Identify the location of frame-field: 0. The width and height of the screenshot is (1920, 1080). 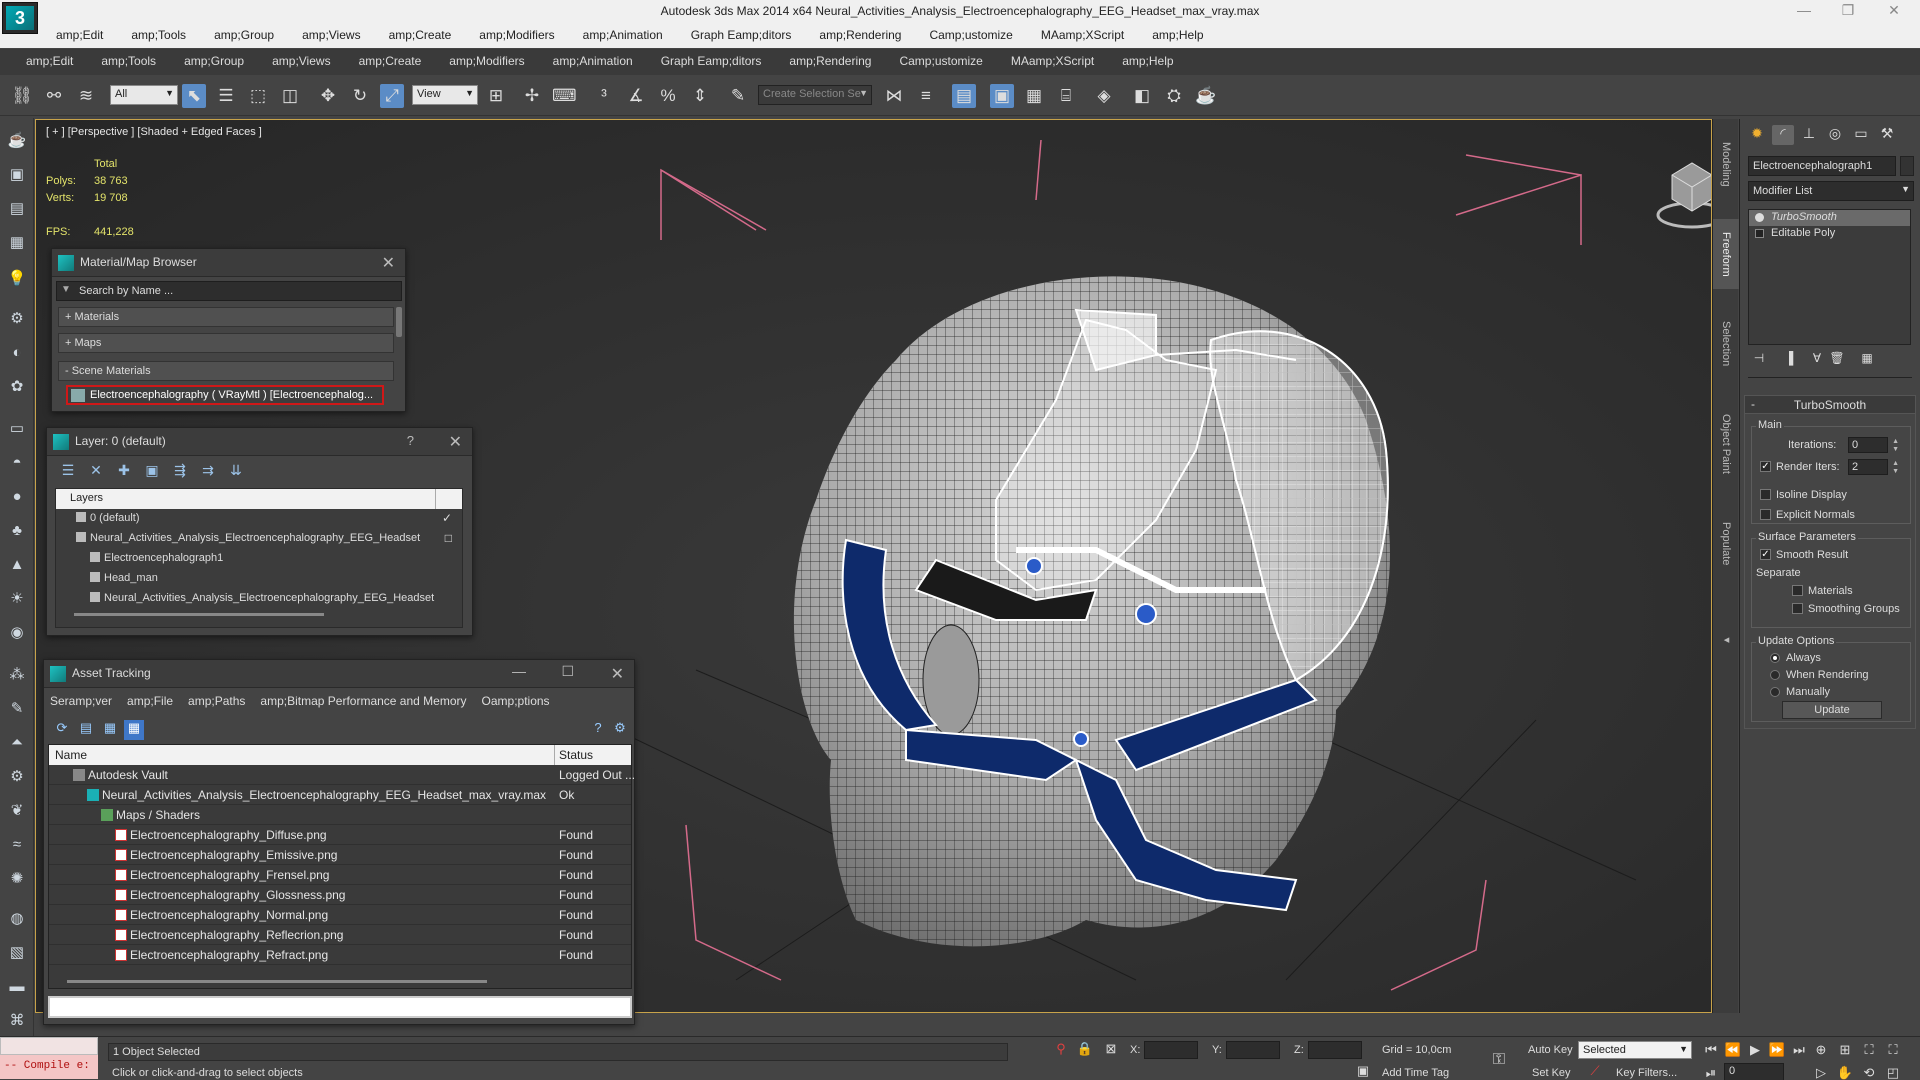
(1754, 1071).